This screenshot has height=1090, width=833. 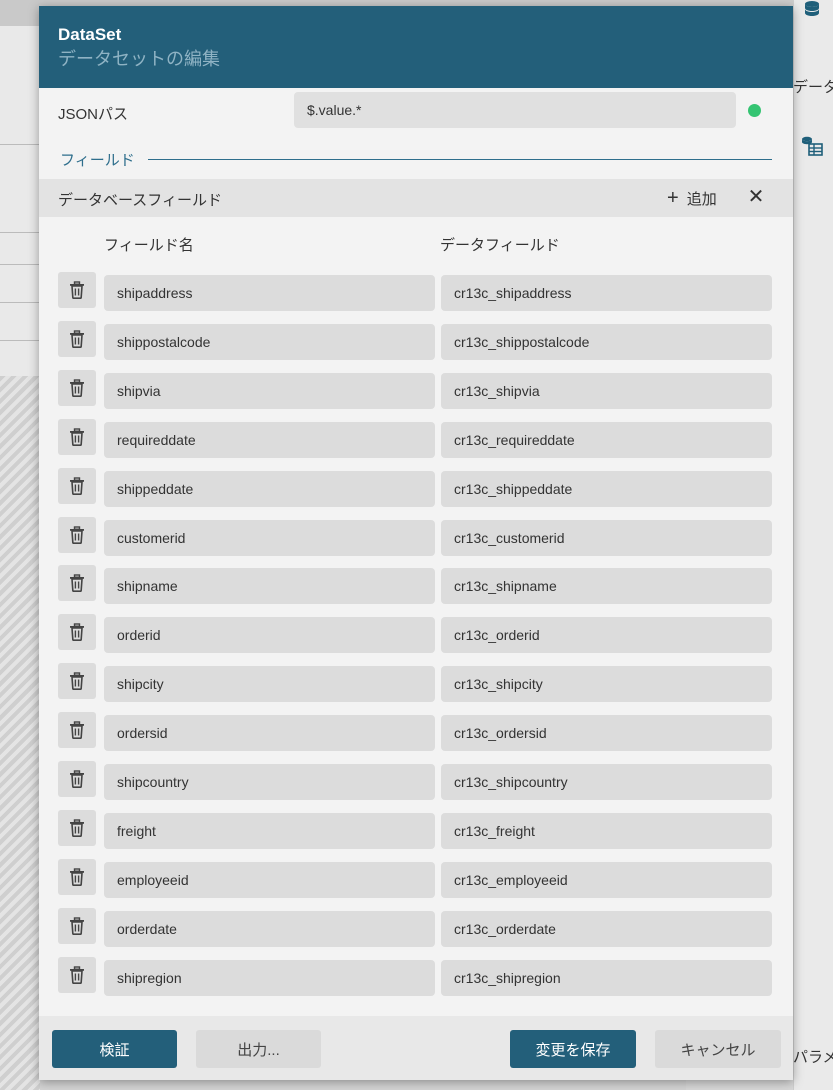 I want to click on design-canvas-hatch, so click(x=20, y=733).